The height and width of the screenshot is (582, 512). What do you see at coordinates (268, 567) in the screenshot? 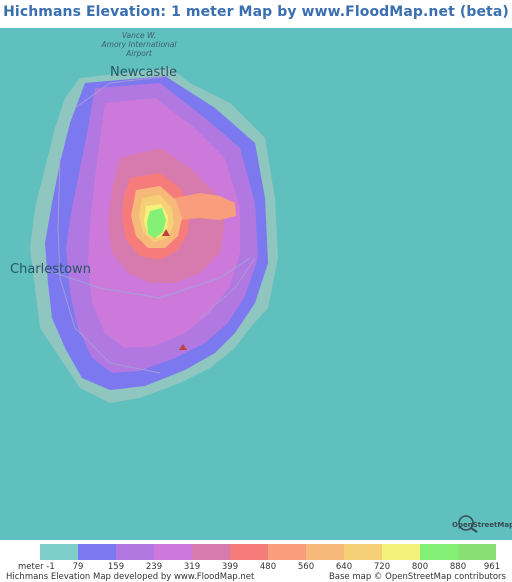
I see `legend-tick: 480` at bounding box center [268, 567].